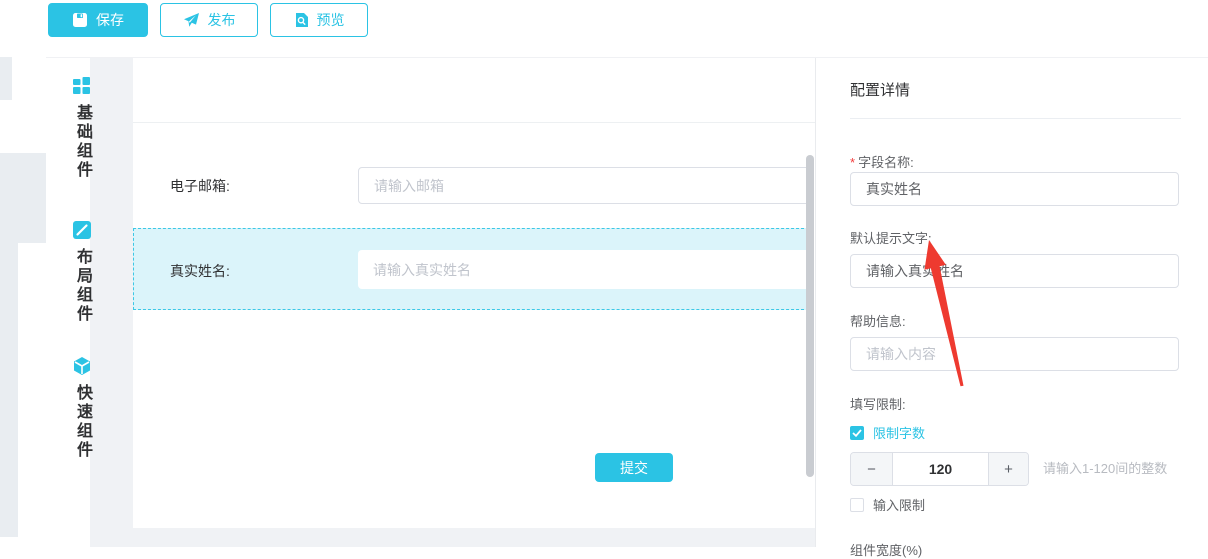  Describe the element at coordinates (1014, 354) in the screenshot. I see `help-info-input` at that location.